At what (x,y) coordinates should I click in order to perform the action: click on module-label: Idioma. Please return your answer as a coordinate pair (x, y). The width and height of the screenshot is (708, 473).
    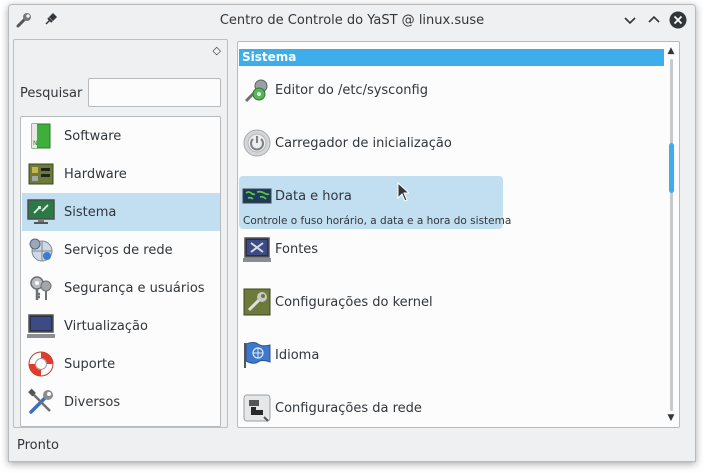
    Looking at the image, I should click on (297, 355).